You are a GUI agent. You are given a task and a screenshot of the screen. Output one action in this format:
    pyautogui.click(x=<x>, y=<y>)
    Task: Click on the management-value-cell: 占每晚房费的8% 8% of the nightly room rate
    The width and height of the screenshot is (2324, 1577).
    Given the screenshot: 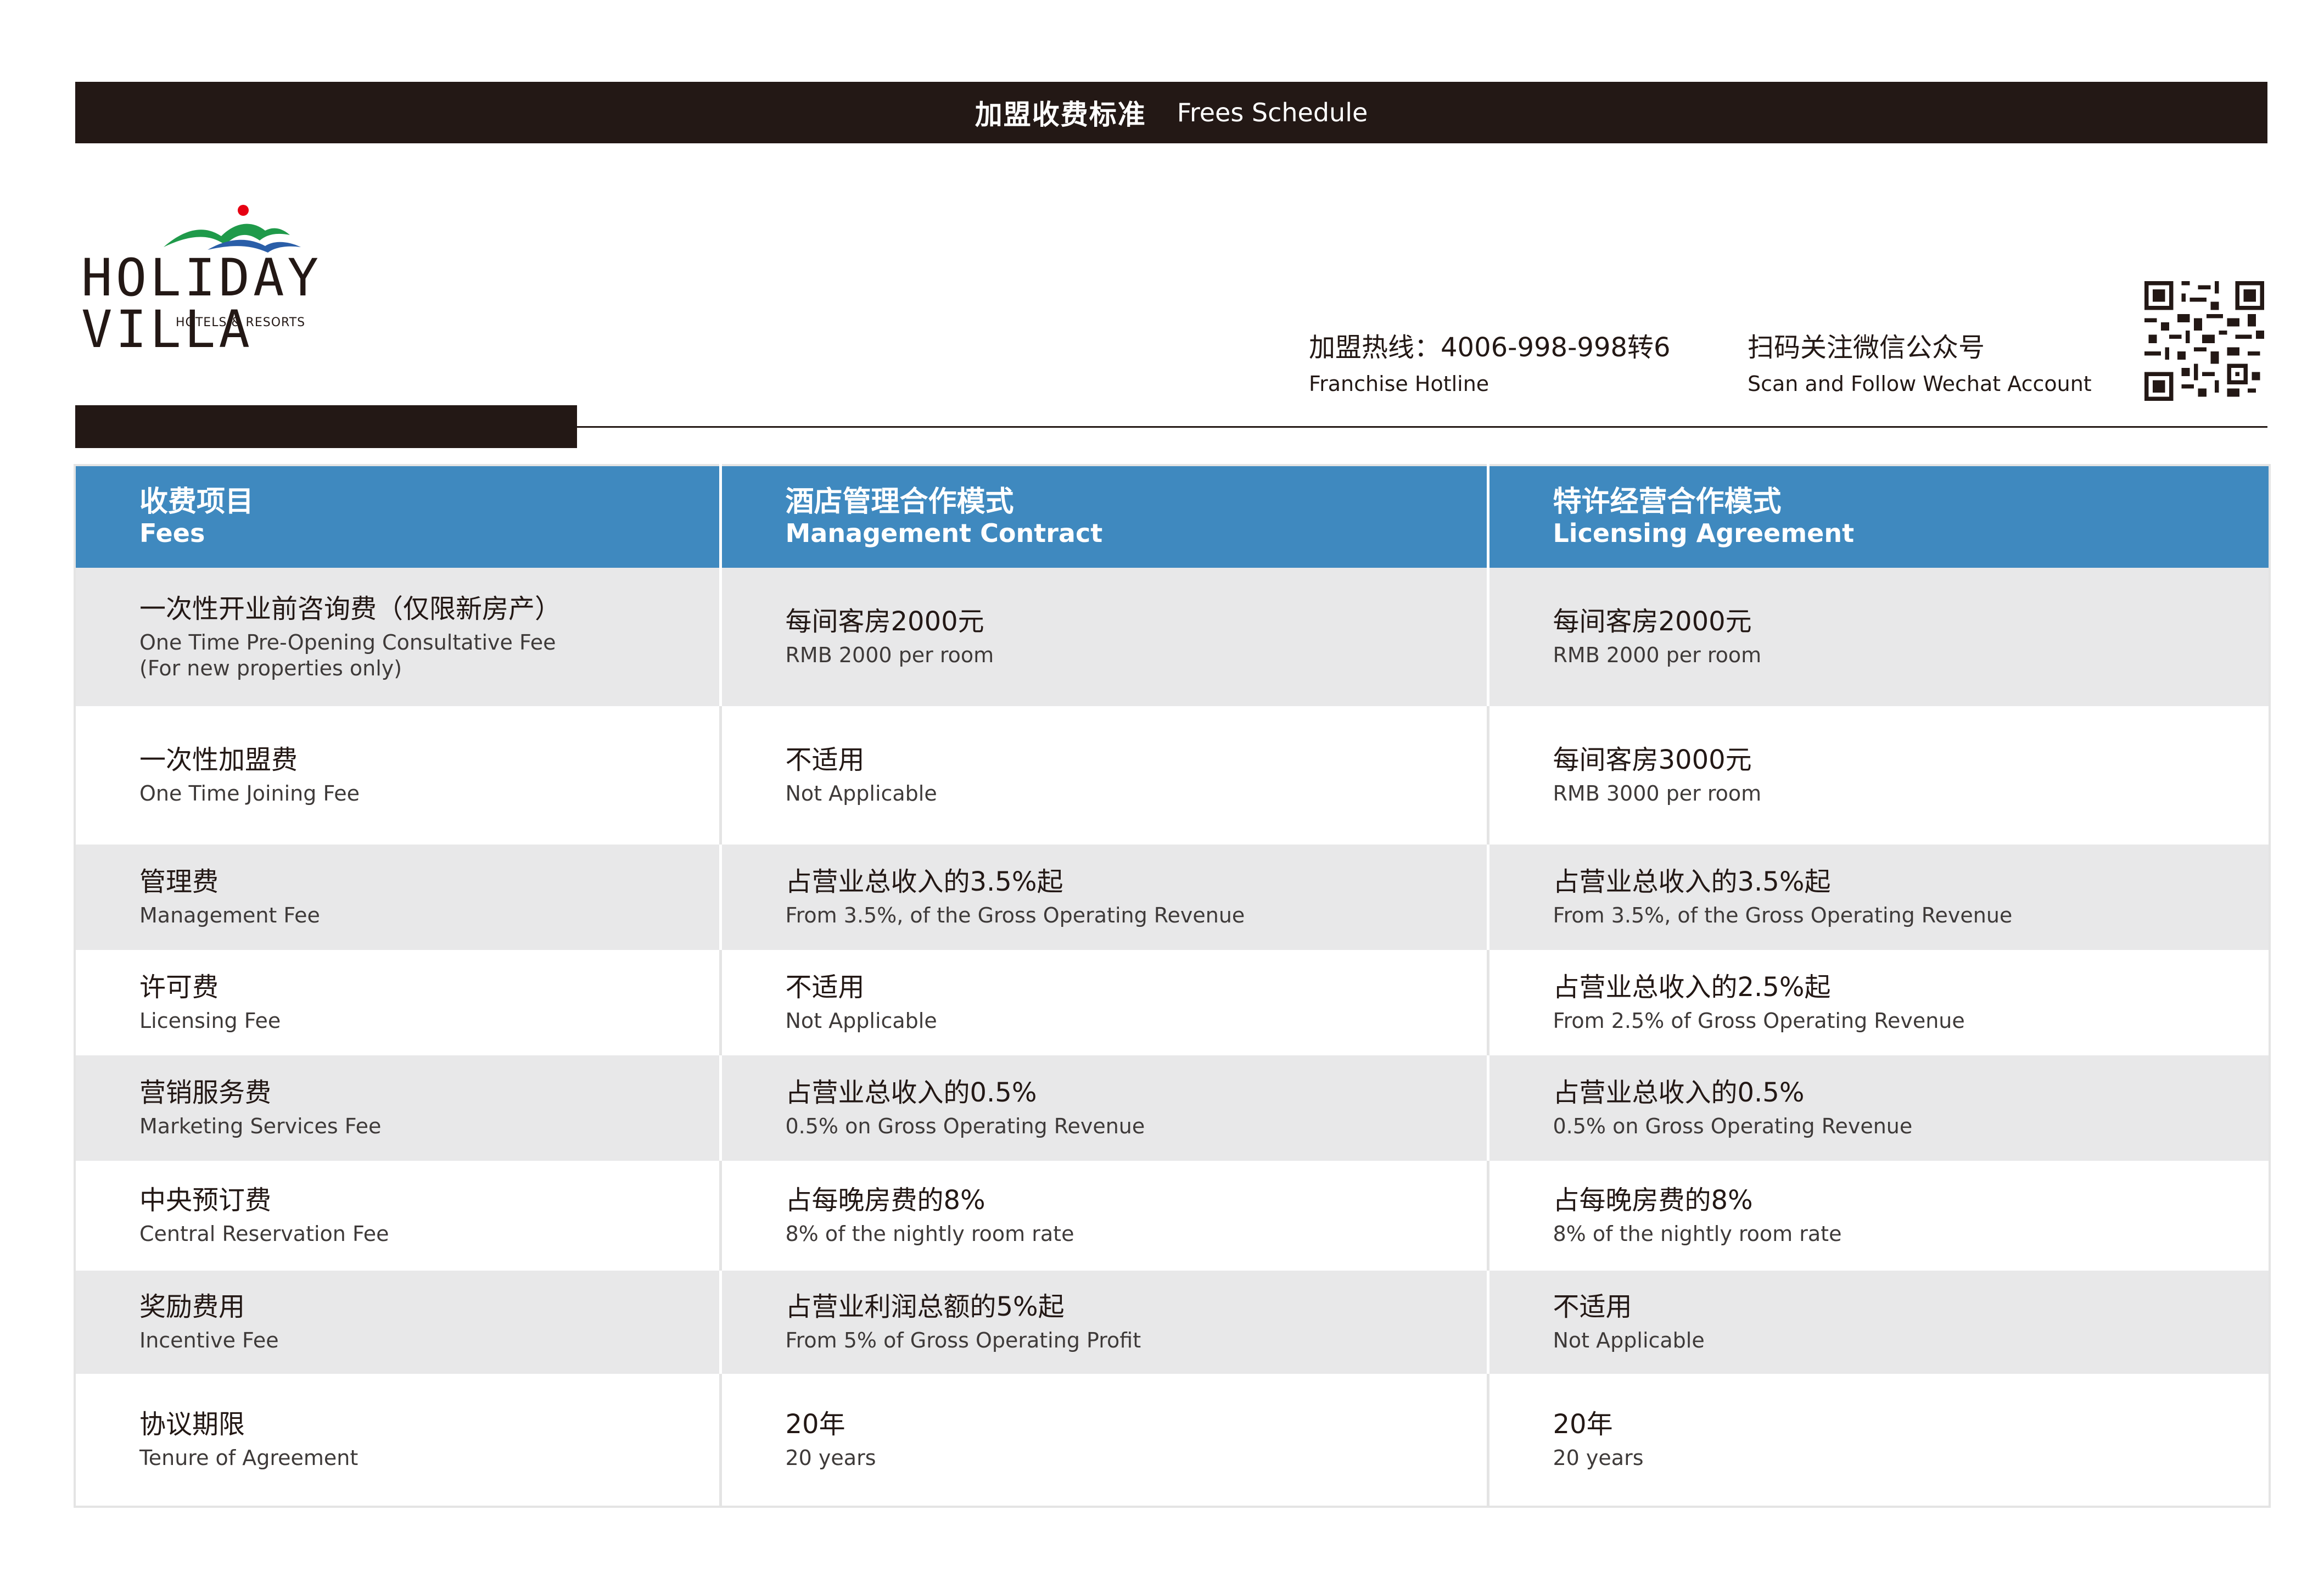 What is the action you would take?
    pyautogui.click(x=1104, y=1216)
    